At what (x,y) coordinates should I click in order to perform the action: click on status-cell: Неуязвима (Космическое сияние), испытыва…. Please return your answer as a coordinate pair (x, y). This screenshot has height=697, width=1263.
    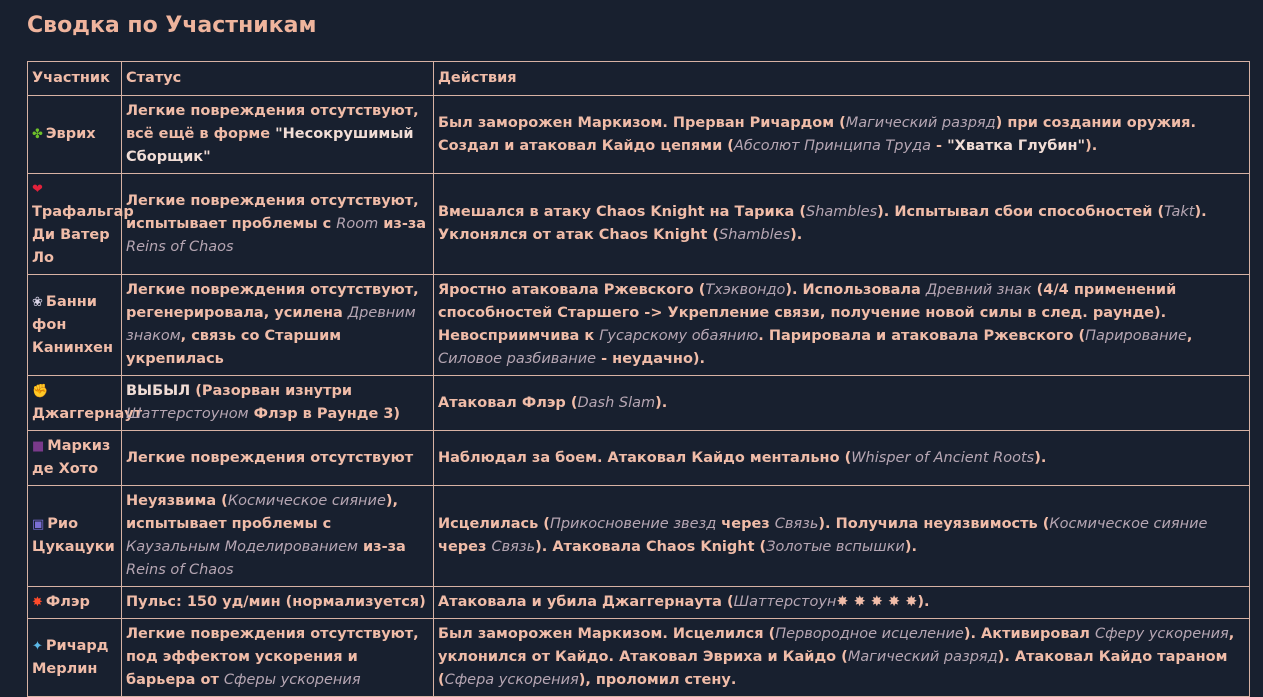
    Looking at the image, I should click on (277, 536).